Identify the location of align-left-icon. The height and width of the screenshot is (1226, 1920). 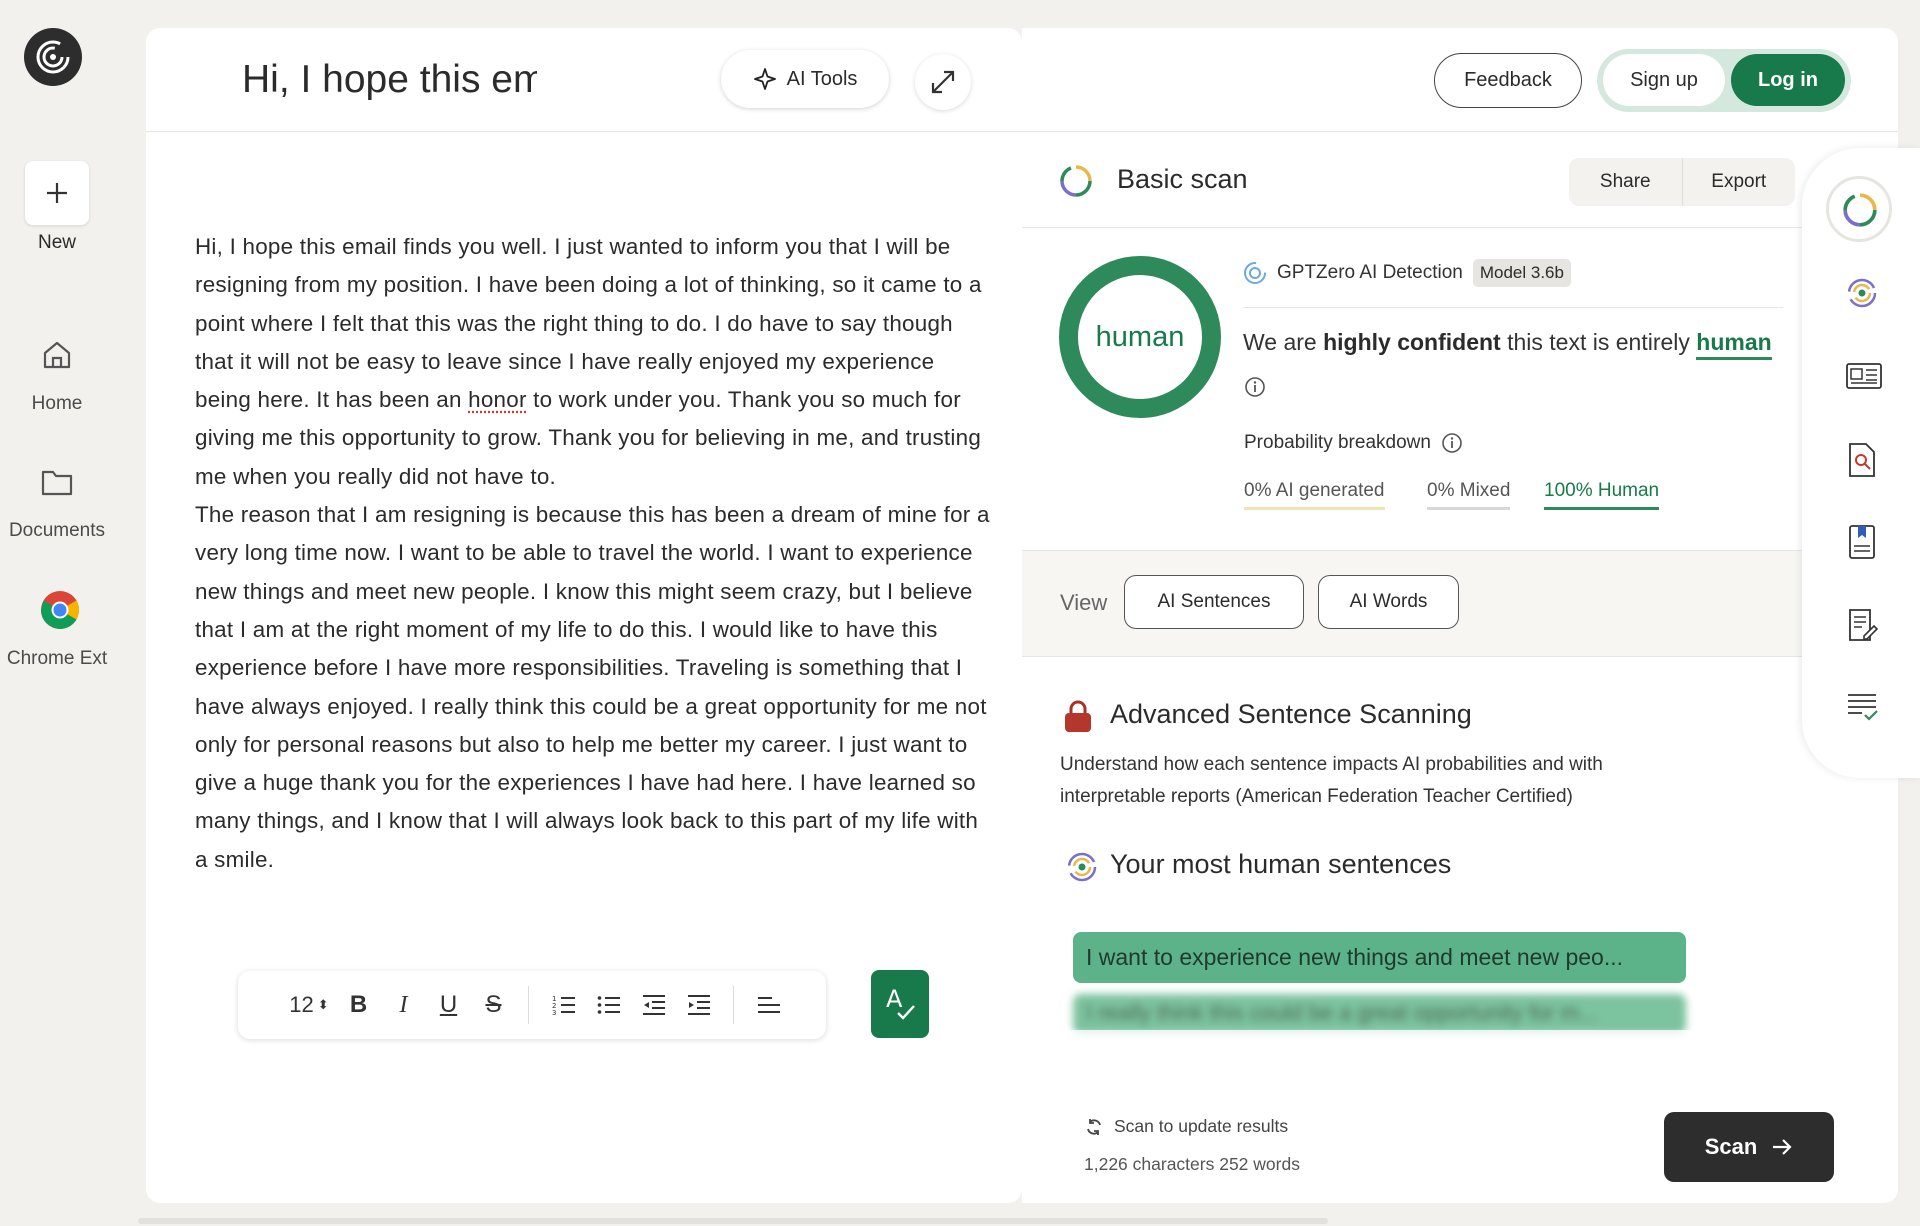
(768, 1005).